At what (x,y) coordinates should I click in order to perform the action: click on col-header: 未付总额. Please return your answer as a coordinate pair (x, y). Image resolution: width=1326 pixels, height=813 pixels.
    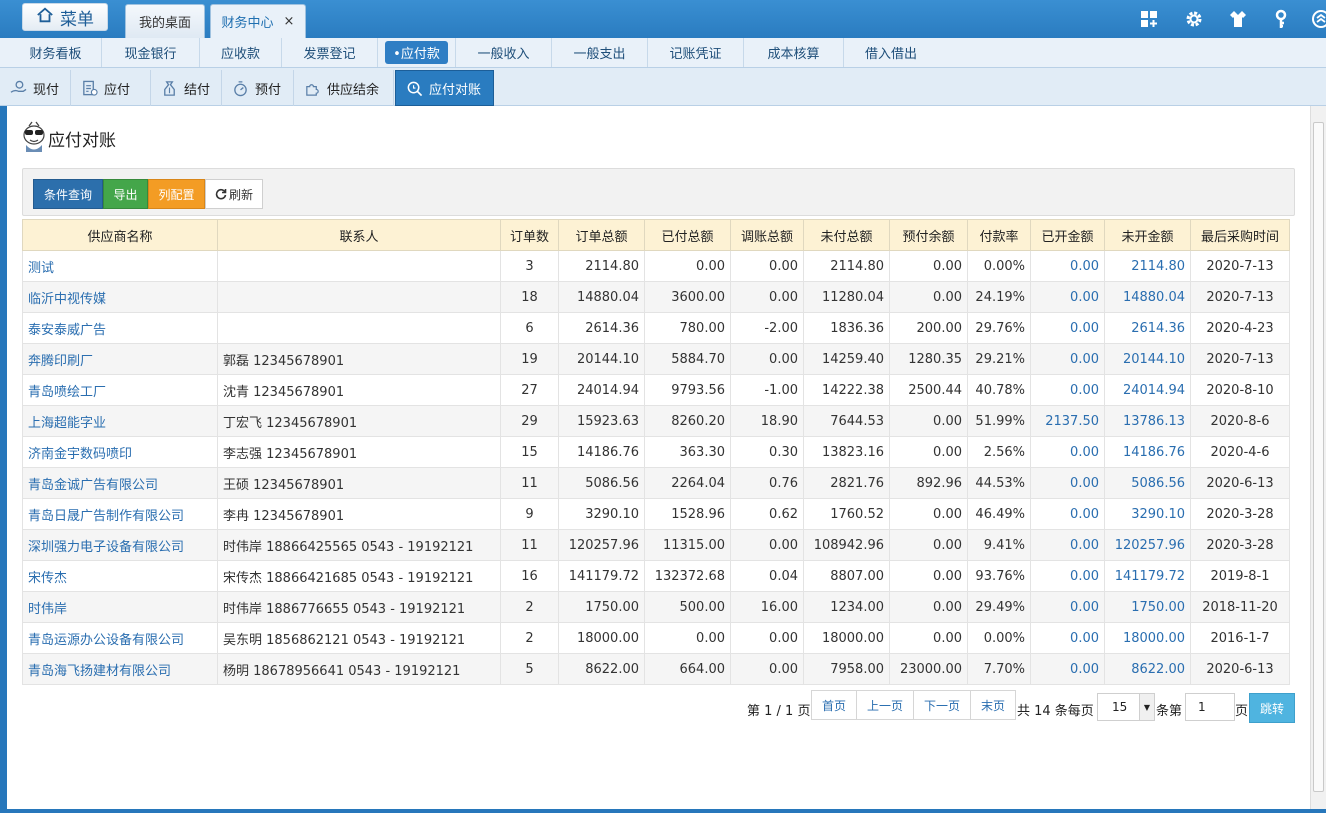
    Looking at the image, I should click on (846, 235).